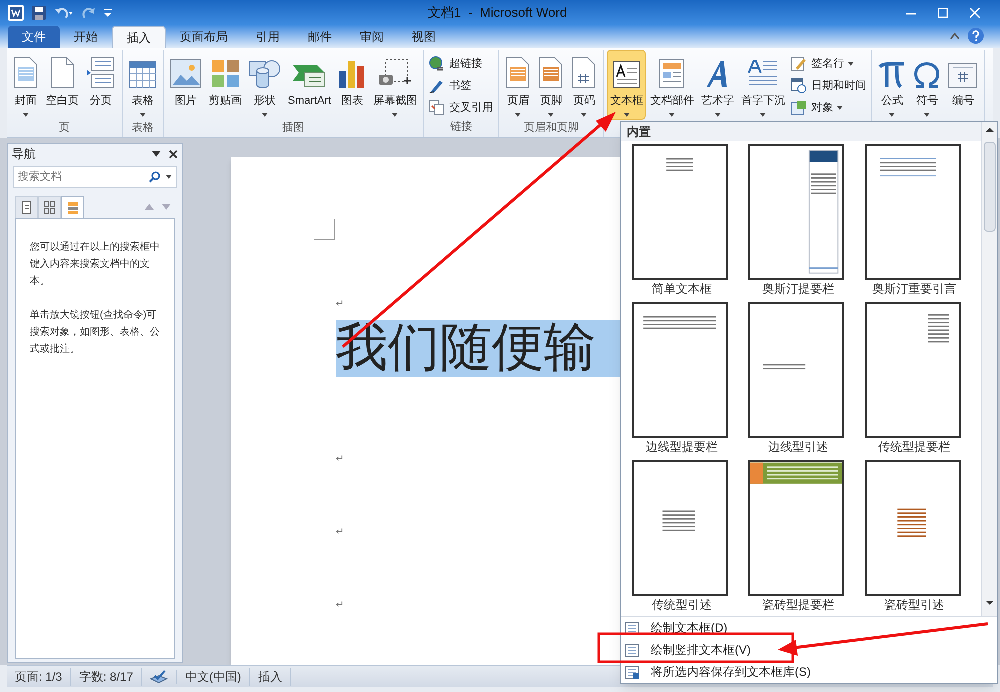  I want to click on customize-menu-icon, so click(108, 13).